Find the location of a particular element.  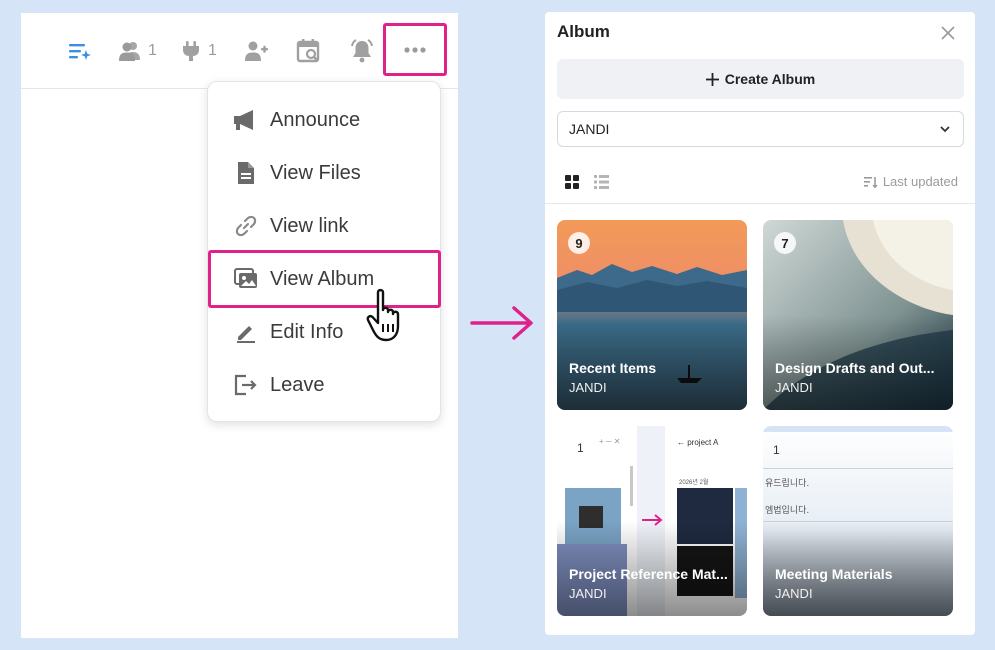

sort-icon is located at coordinates (870, 182).